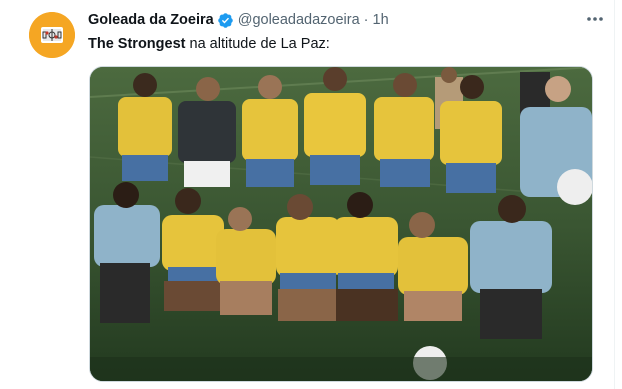 This screenshot has height=389, width=622. Describe the element at coordinates (257, 44) in the screenshot. I see `tweet-text-rest: na altitude de La Paz:` at that location.